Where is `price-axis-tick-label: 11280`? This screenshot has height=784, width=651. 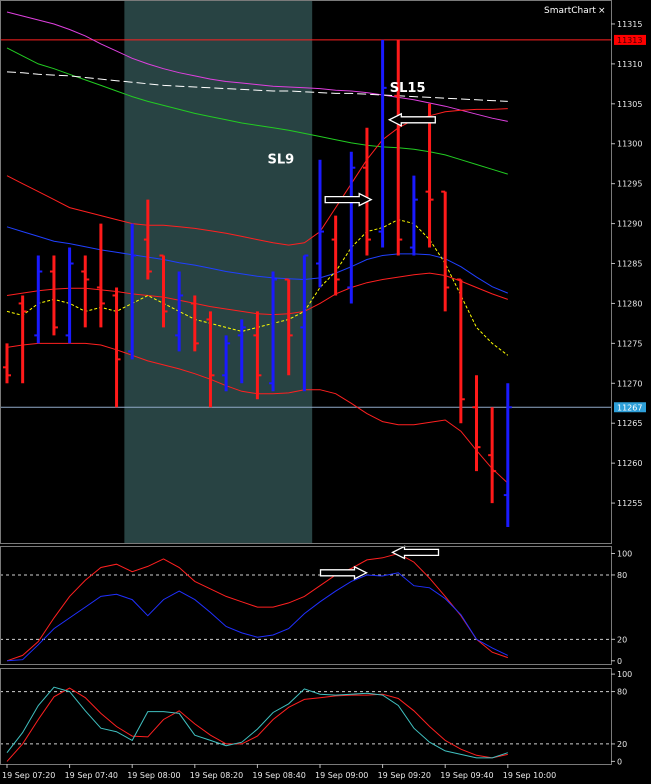 price-axis-tick-label: 11280 is located at coordinates (629, 303).